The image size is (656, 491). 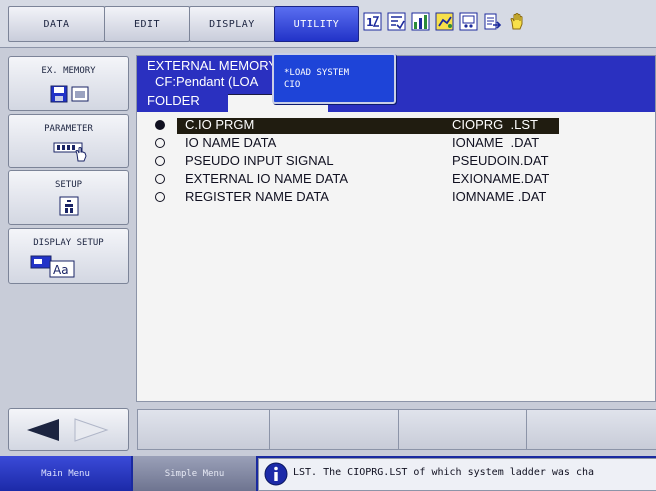 What do you see at coordinates (396, 21) in the screenshot?
I see `job-check-icon` at bounding box center [396, 21].